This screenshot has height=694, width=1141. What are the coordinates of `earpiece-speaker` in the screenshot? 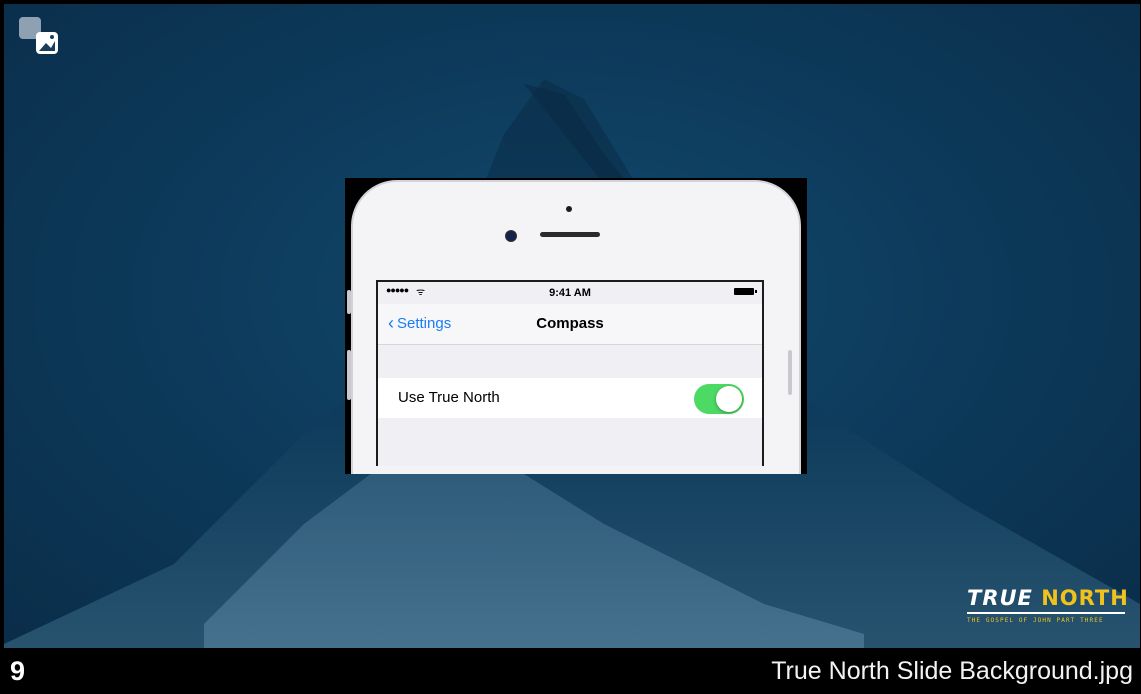 It's located at (570, 234).